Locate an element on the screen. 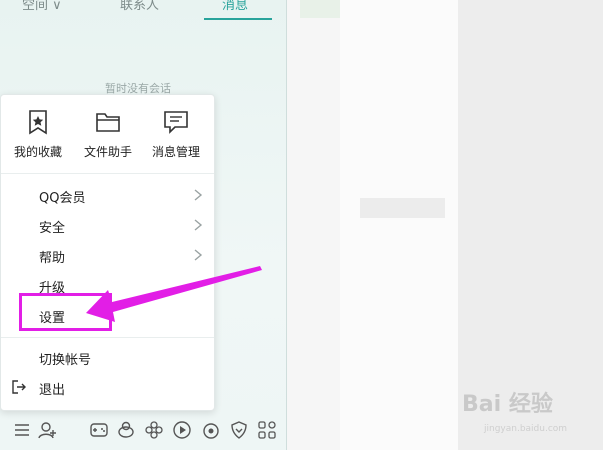 This screenshot has width=603, height=450. shield-icon is located at coordinates (239, 430).